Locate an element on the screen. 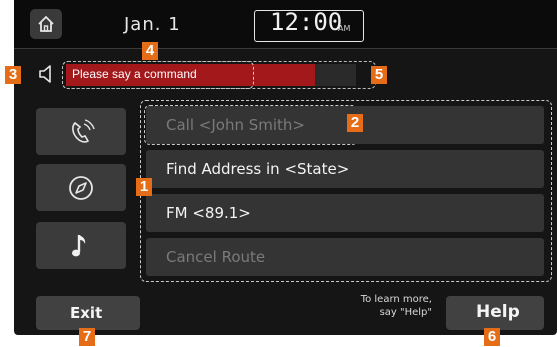 This screenshot has width=557, height=347. voice-prompt-text: Please say a command is located at coordinates (134, 74).